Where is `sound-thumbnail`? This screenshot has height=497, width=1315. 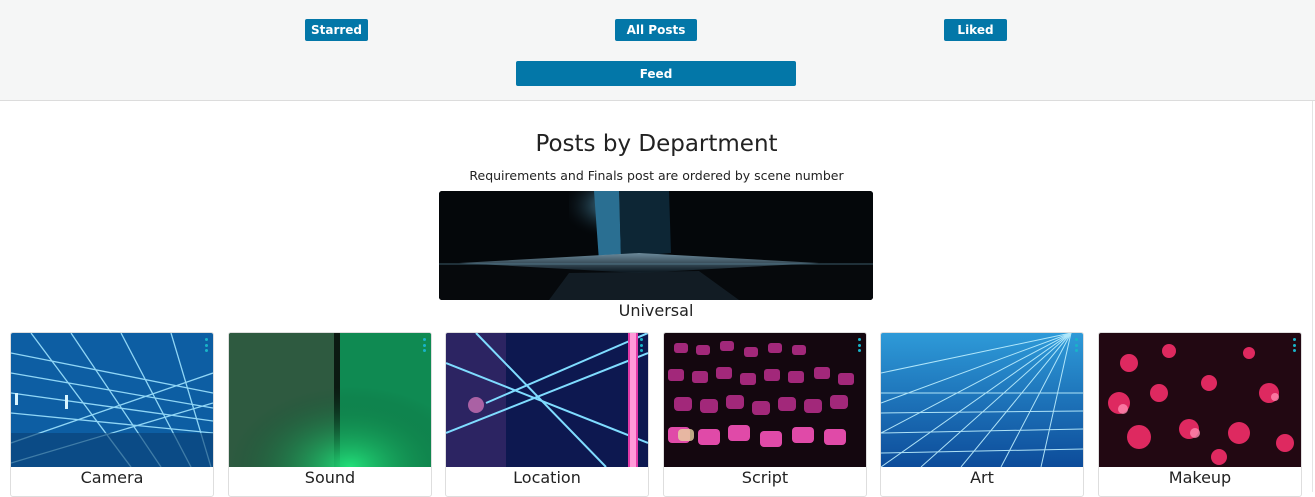 sound-thumbnail is located at coordinates (330, 400).